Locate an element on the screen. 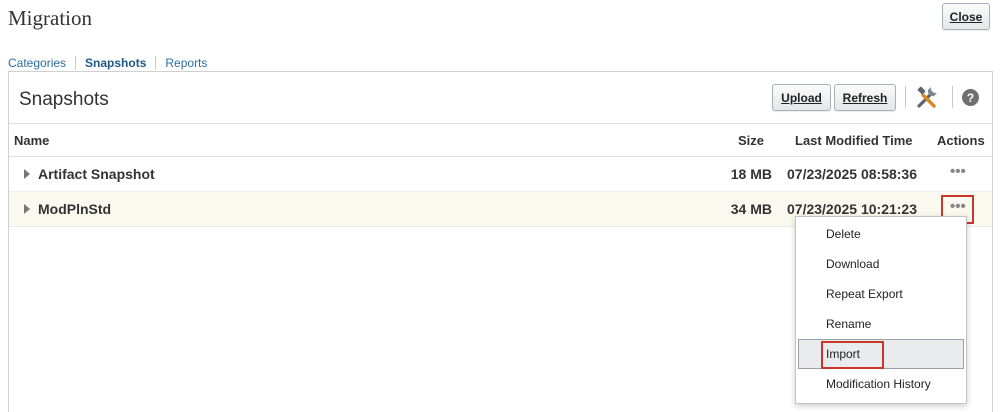  upload-button: Upload is located at coordinates (801, 97).